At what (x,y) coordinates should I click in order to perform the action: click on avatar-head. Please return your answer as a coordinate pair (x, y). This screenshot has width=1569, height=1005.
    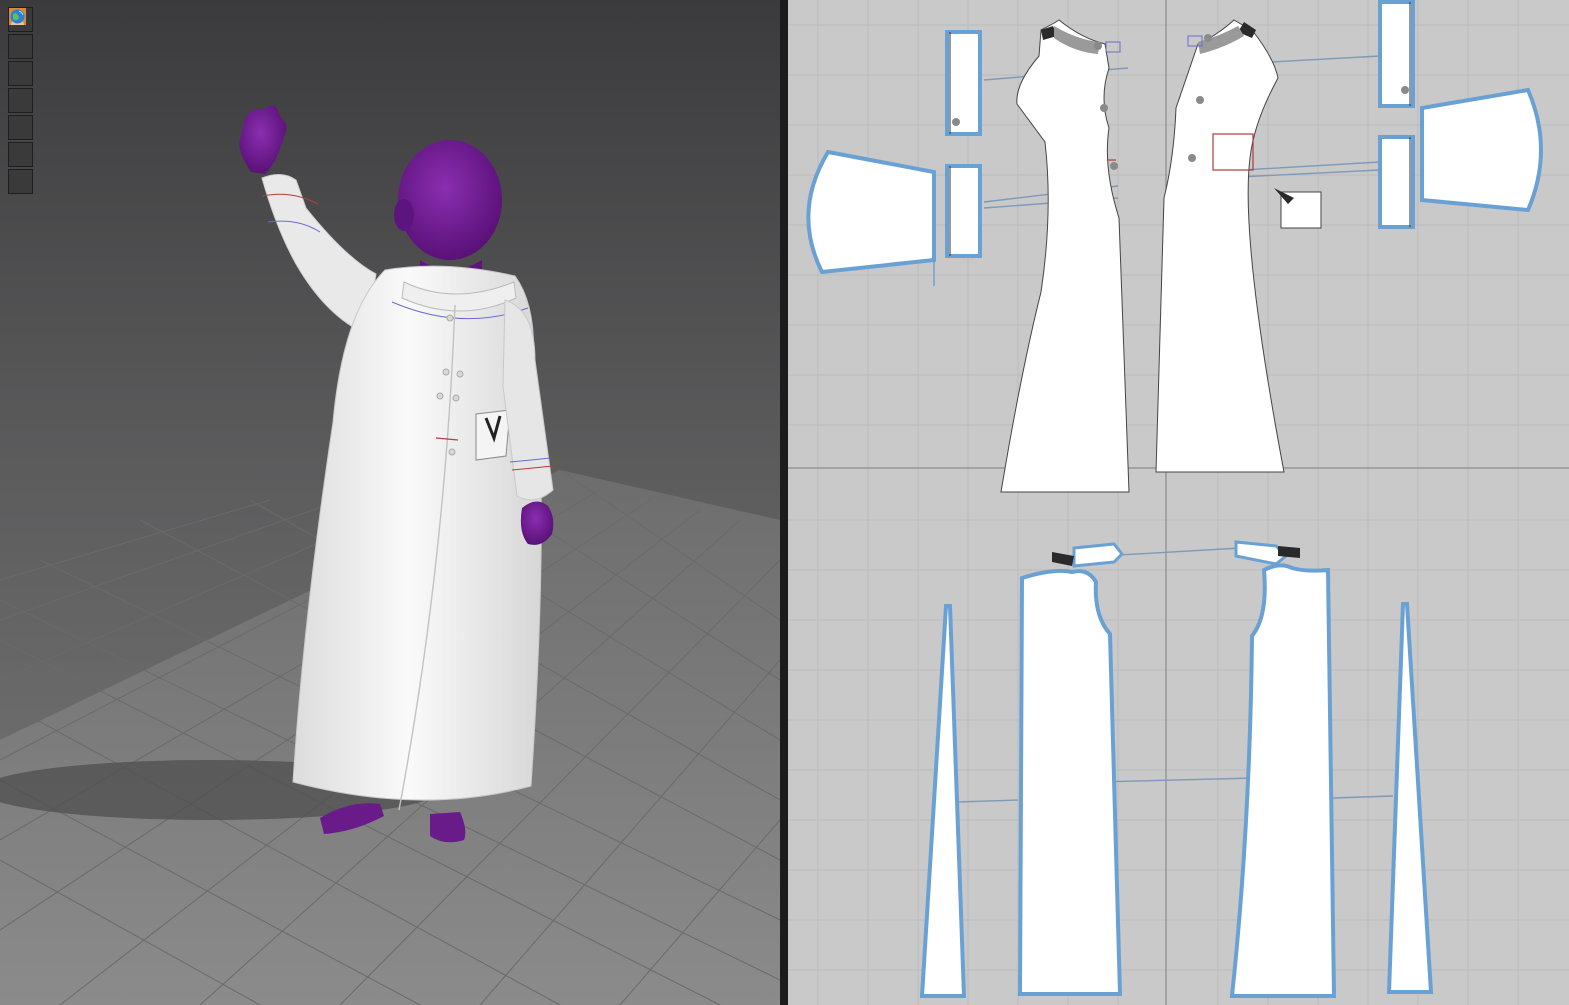
    Looking at the image, I should click on (450, 200).